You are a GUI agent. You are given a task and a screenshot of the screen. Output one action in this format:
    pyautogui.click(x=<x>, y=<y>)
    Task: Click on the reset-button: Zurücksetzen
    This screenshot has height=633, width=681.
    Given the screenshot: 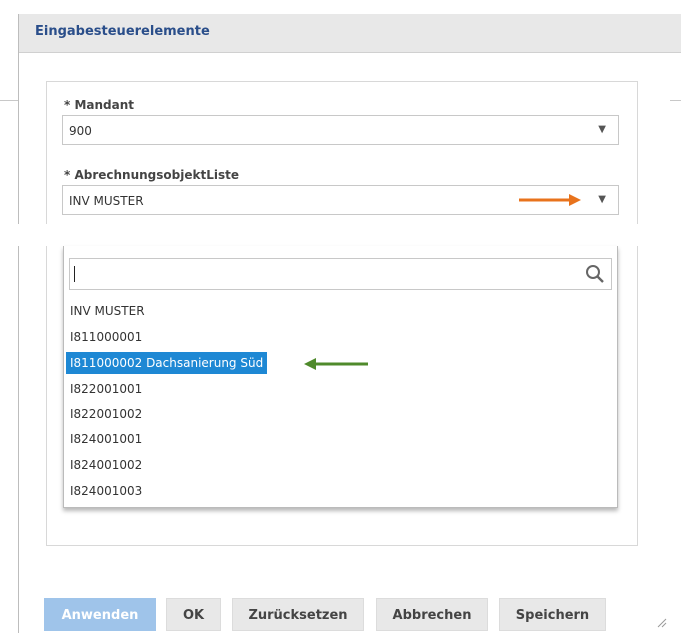 What is the action you would take?
    pyautogui.click(x=298, y=614)
    